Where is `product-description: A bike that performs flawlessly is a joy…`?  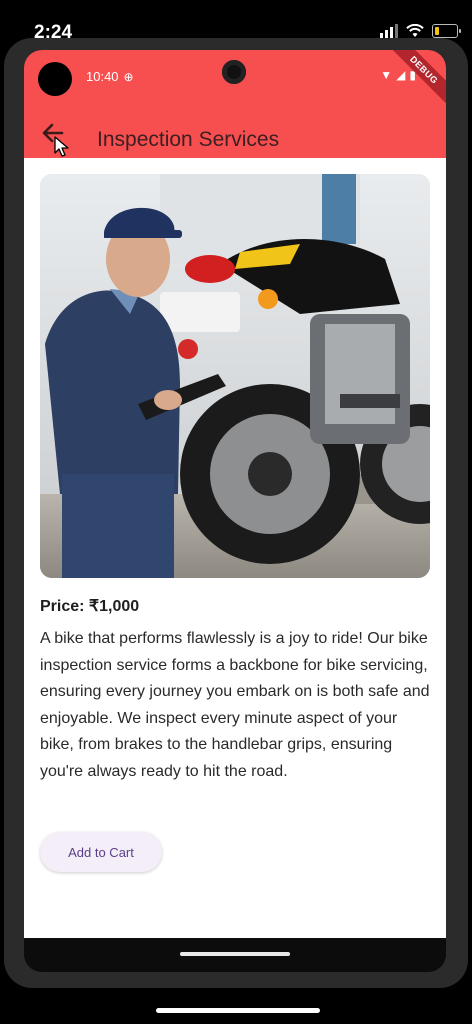
product-description: A bike that performs flawlessly is a joy… is located at coordinates (235, 705).